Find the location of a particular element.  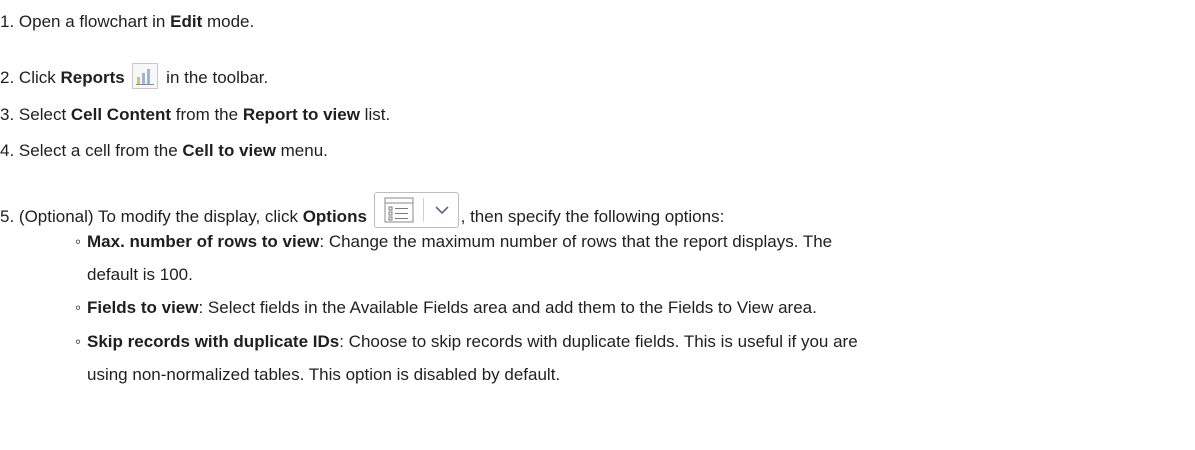

step-1: 1. Open a flowchart in Edit mode. is located at coordinates (127, 22).